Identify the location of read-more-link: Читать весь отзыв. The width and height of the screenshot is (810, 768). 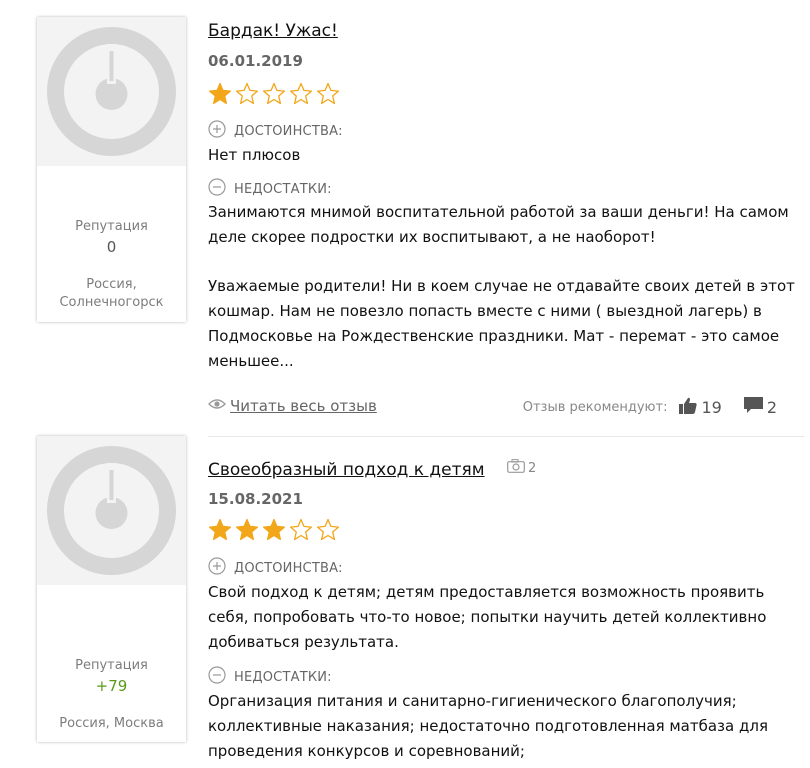
(292, 406).